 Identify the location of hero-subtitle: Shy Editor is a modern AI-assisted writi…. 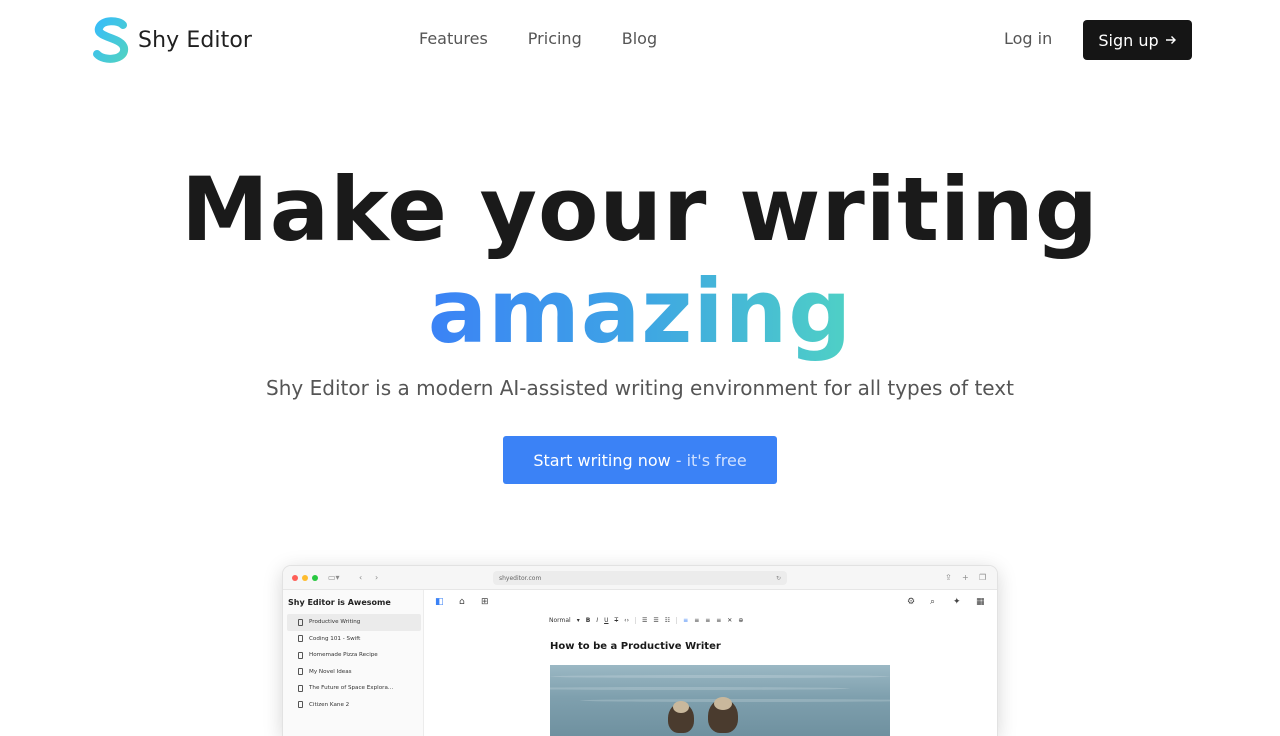
(640, 388).